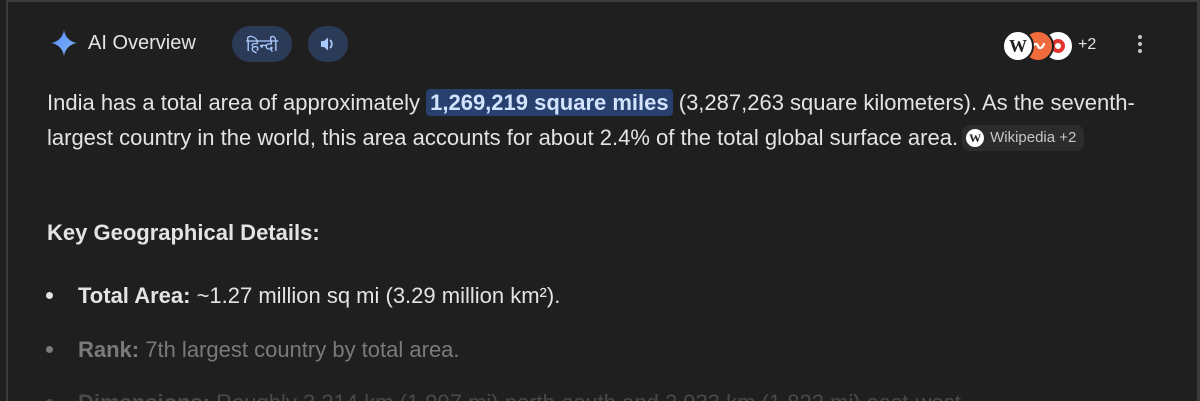 The width and height of the screenshot is (1200, 401). I want to click on sources-button: W +2, so click(1057, 46).